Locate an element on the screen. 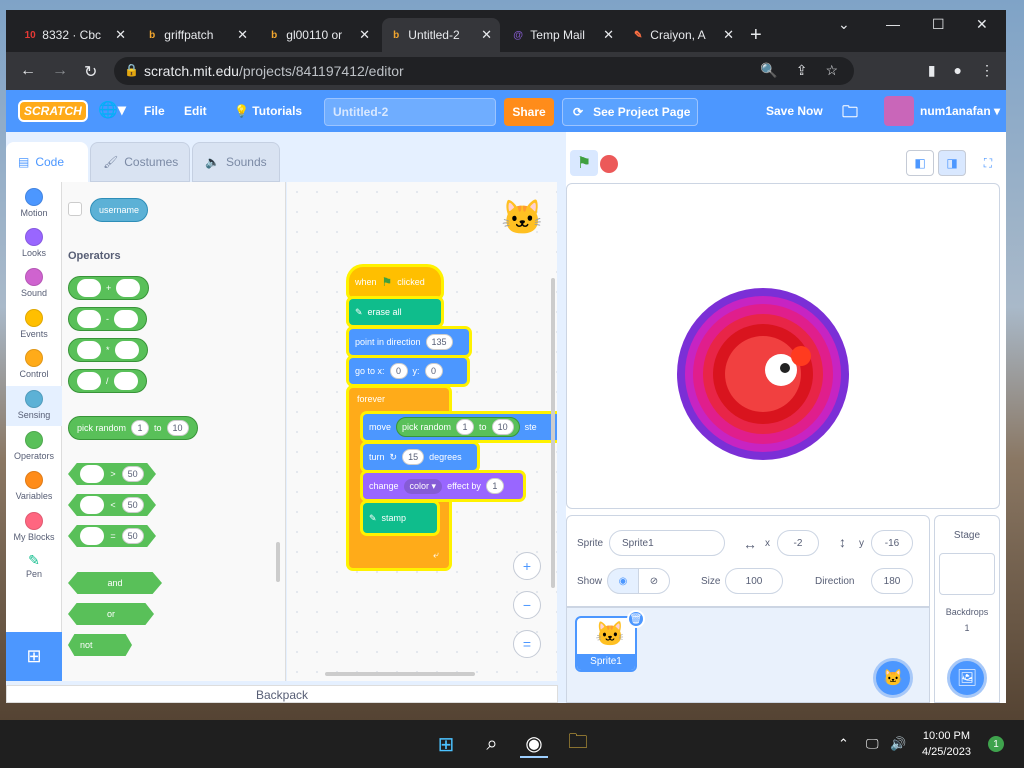  stage-selector: Stage Backdrops 1 🖼 is located at coordinates (967, 609).